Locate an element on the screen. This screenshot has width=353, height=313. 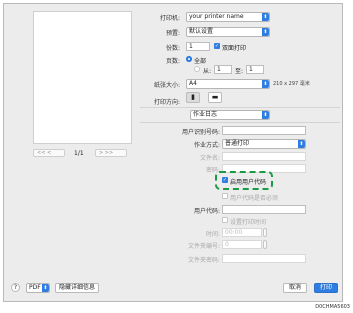
cancel-button: 取消 is located at coordinates (295, 288).